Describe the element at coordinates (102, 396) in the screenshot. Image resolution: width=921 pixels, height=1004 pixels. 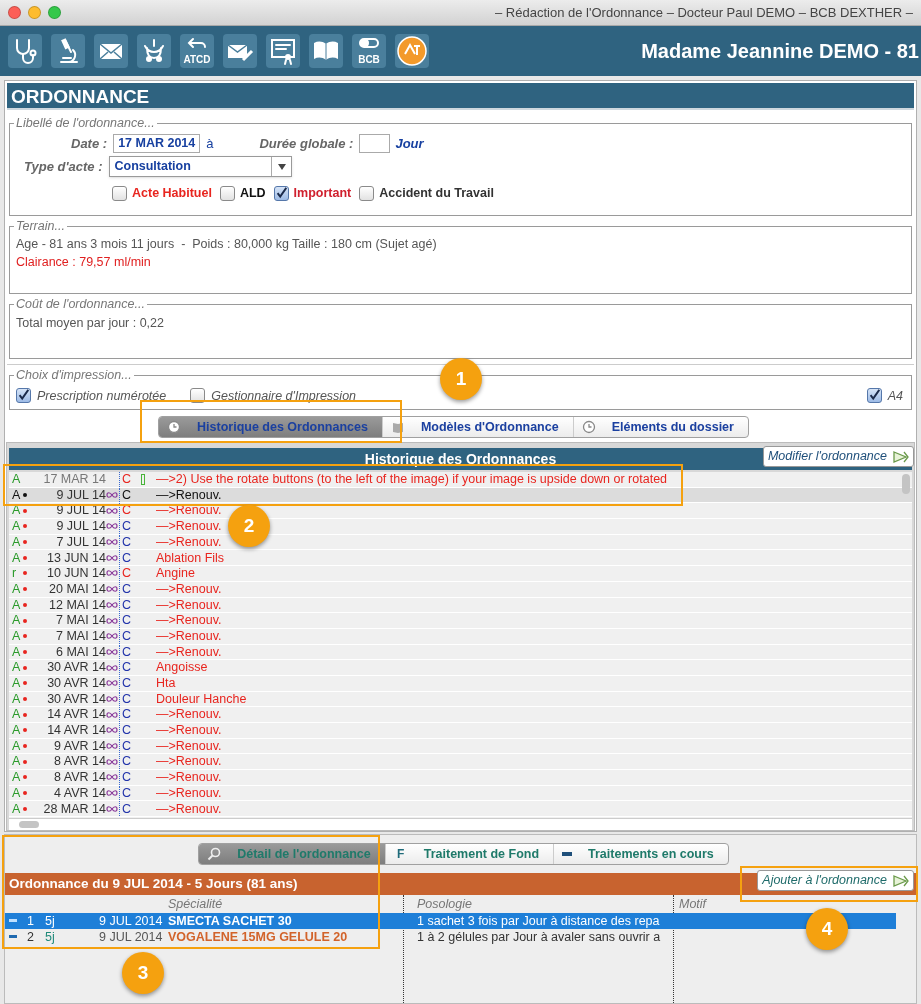
I see `checkbox-label: Prescription numérotée` at that location.